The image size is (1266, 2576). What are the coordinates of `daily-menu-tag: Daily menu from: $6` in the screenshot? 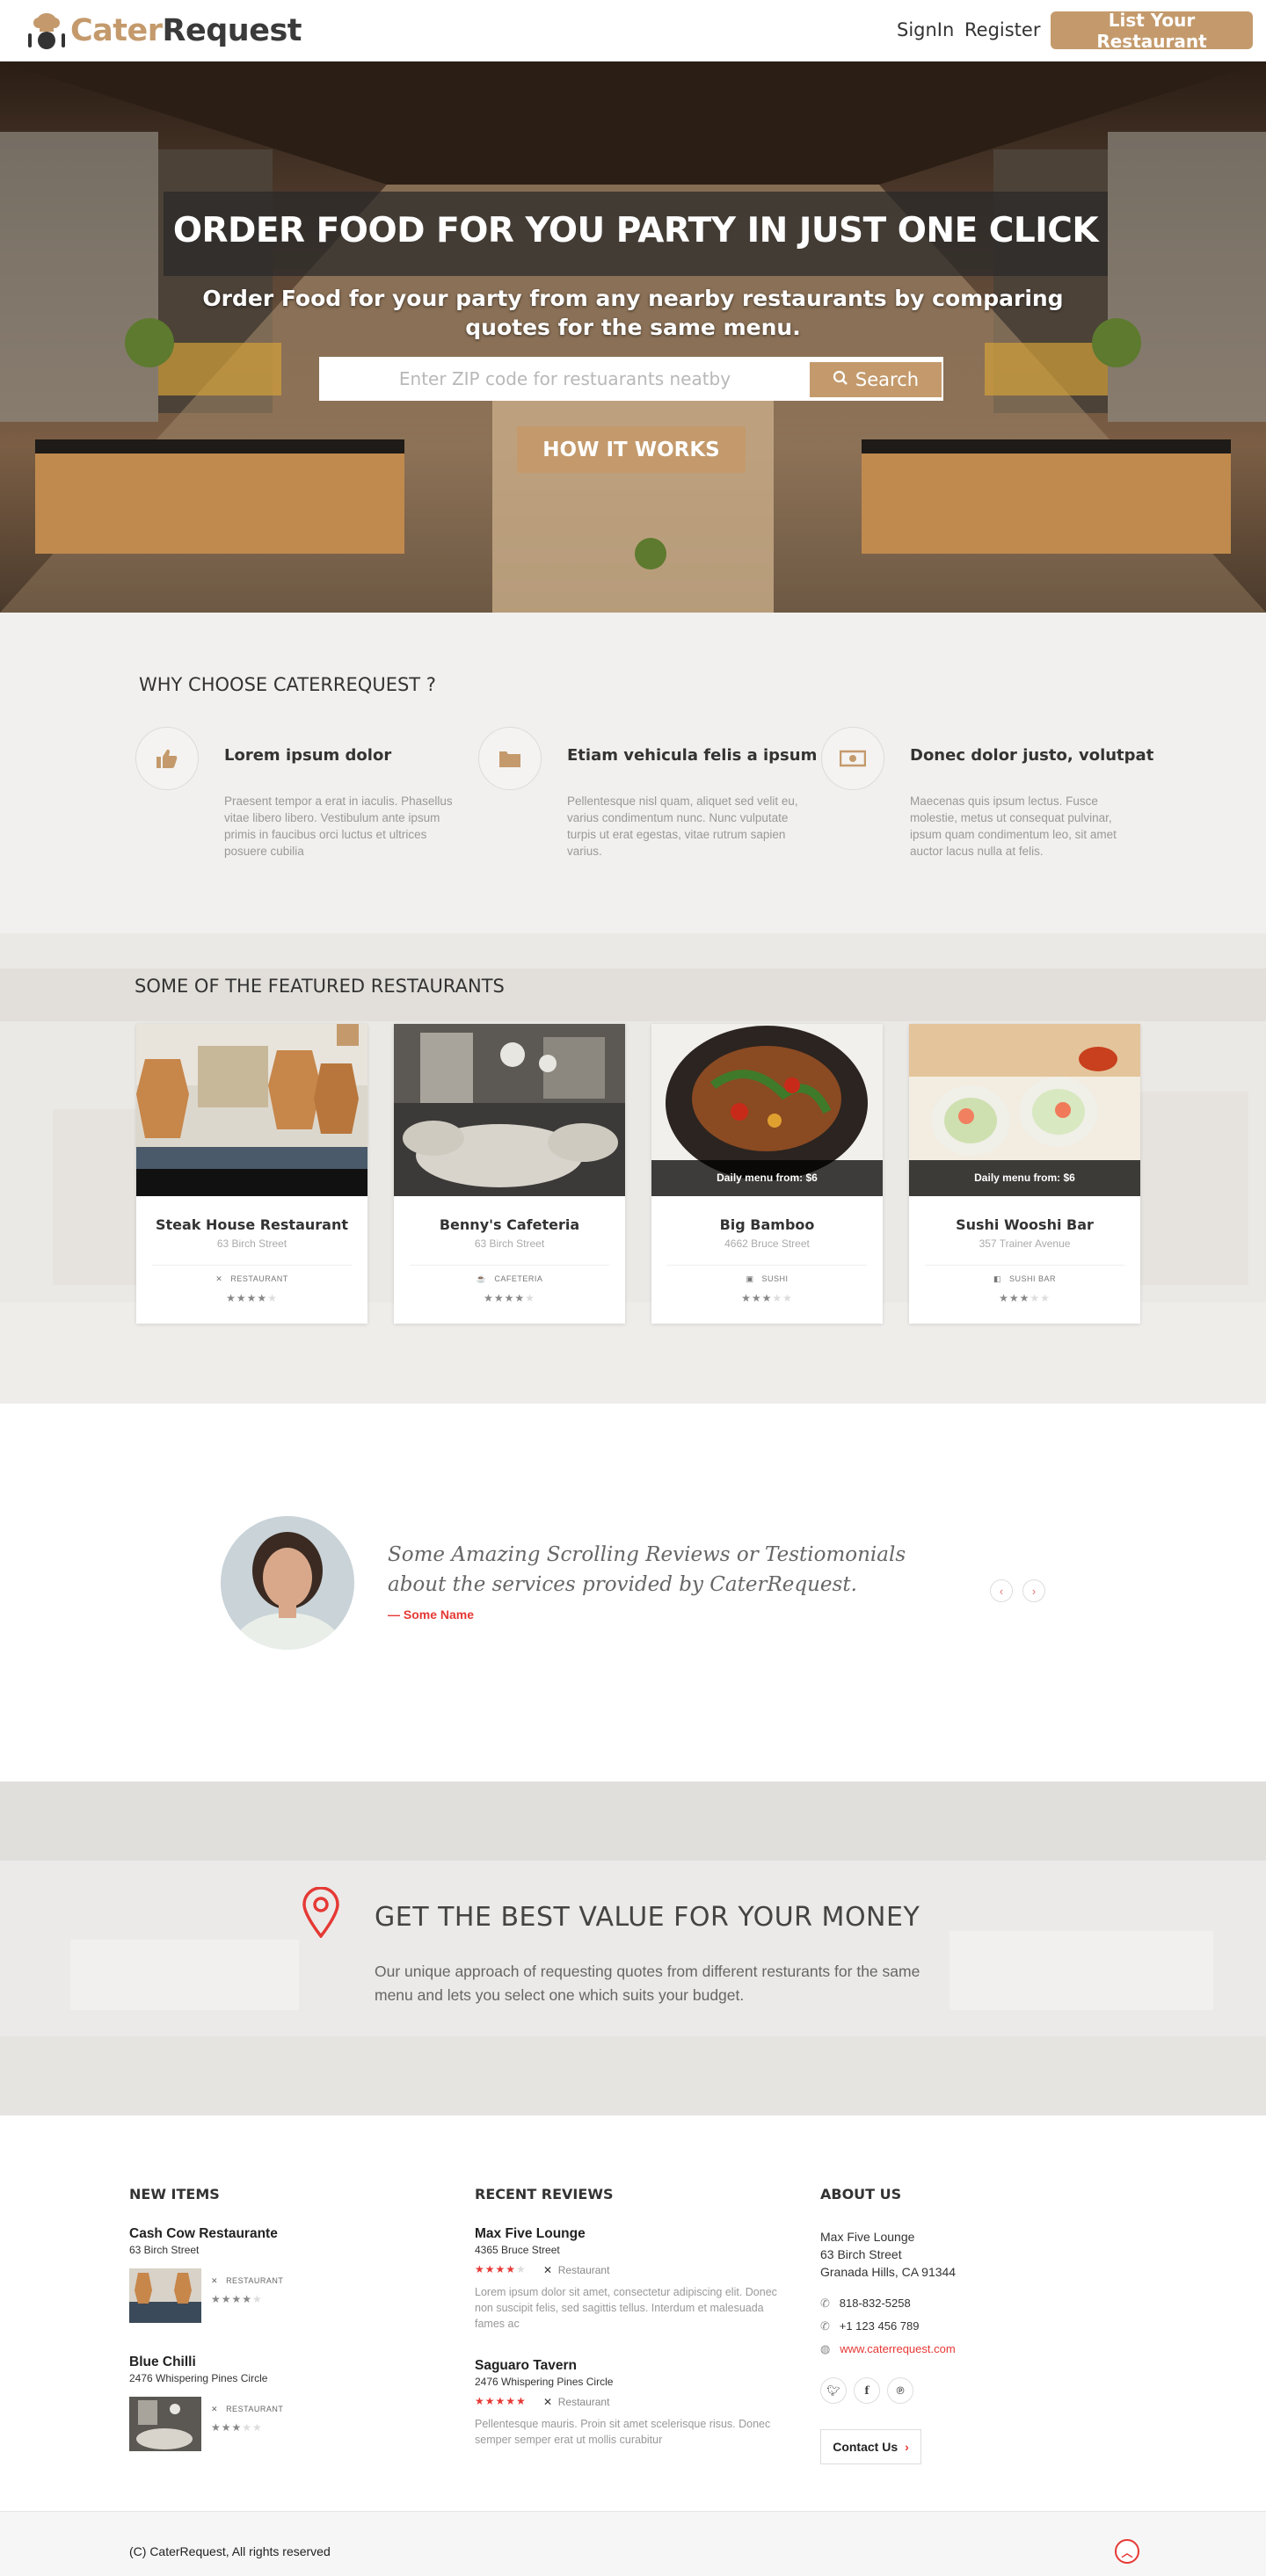 It's located at (767, 1178).